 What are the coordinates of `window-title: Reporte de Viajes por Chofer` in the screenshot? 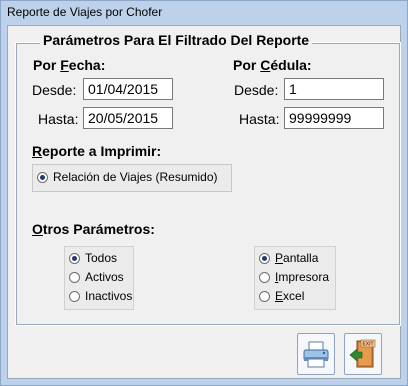 It's located at (85, 12).